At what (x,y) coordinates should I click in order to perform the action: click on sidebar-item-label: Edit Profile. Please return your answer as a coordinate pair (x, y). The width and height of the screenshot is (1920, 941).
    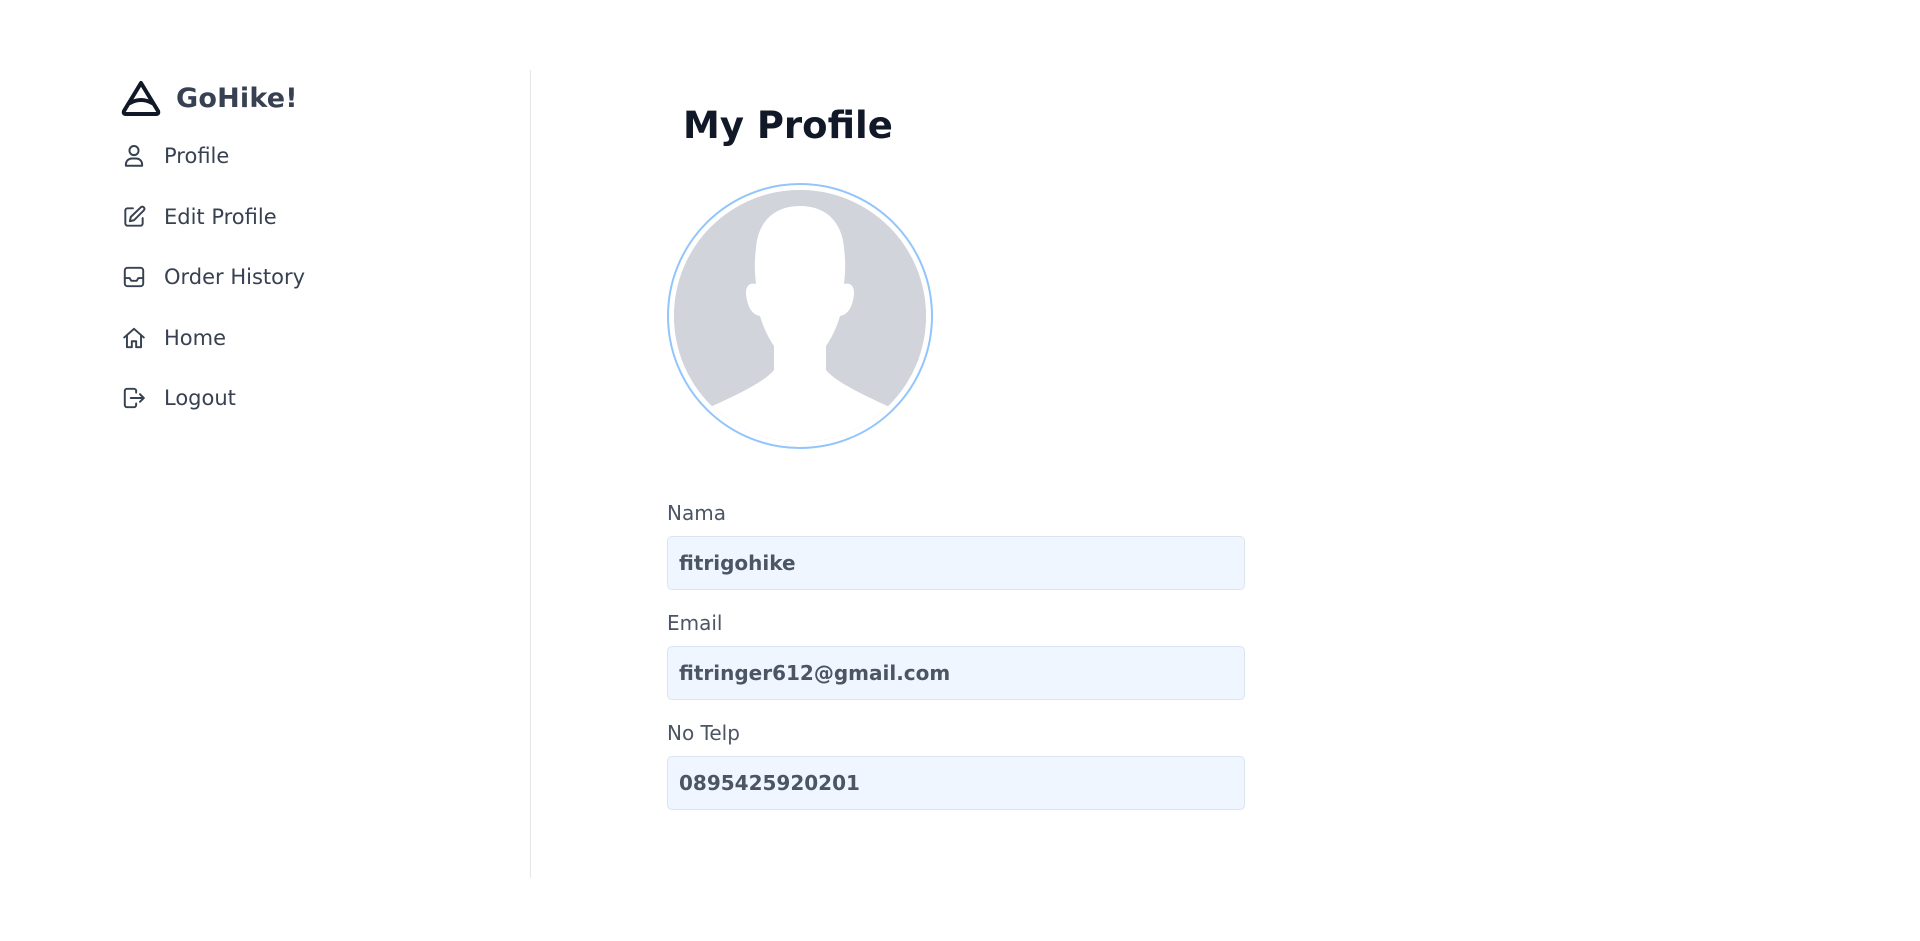
    Looking at the image, I should click on (220, 216).